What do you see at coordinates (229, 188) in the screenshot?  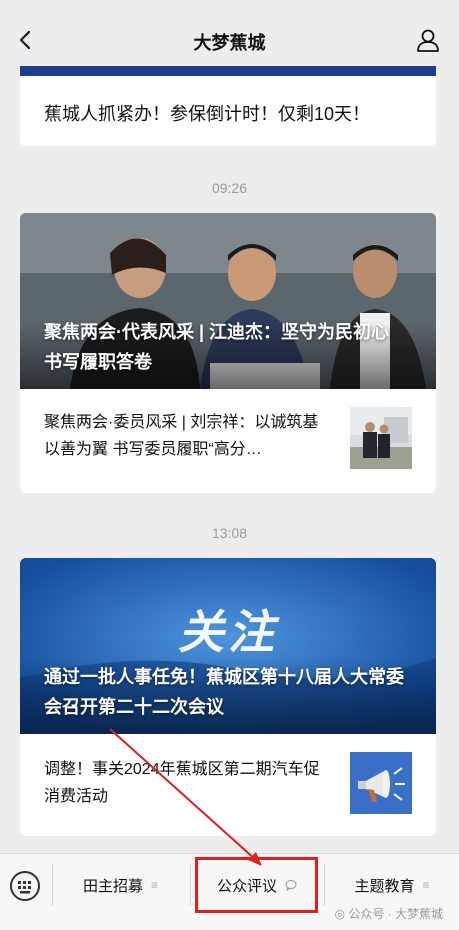 I see `message-timestamp: 09:26` at bounding box center [229, 188].